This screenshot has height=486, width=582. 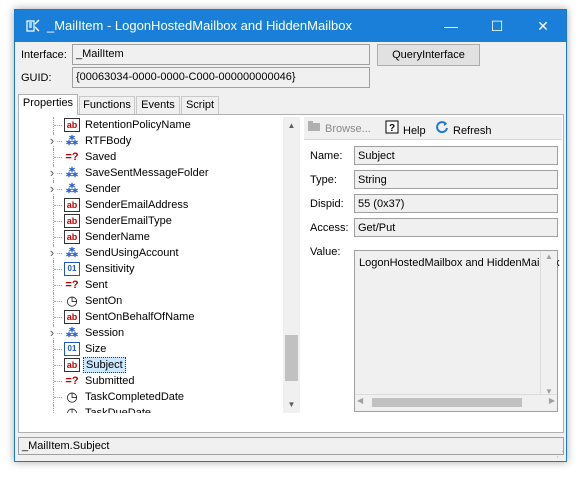 What do you see at coordinates (104, 365) in the screenshot?
I see `tree-item-label: Subject` at bounding box center [104, 365].